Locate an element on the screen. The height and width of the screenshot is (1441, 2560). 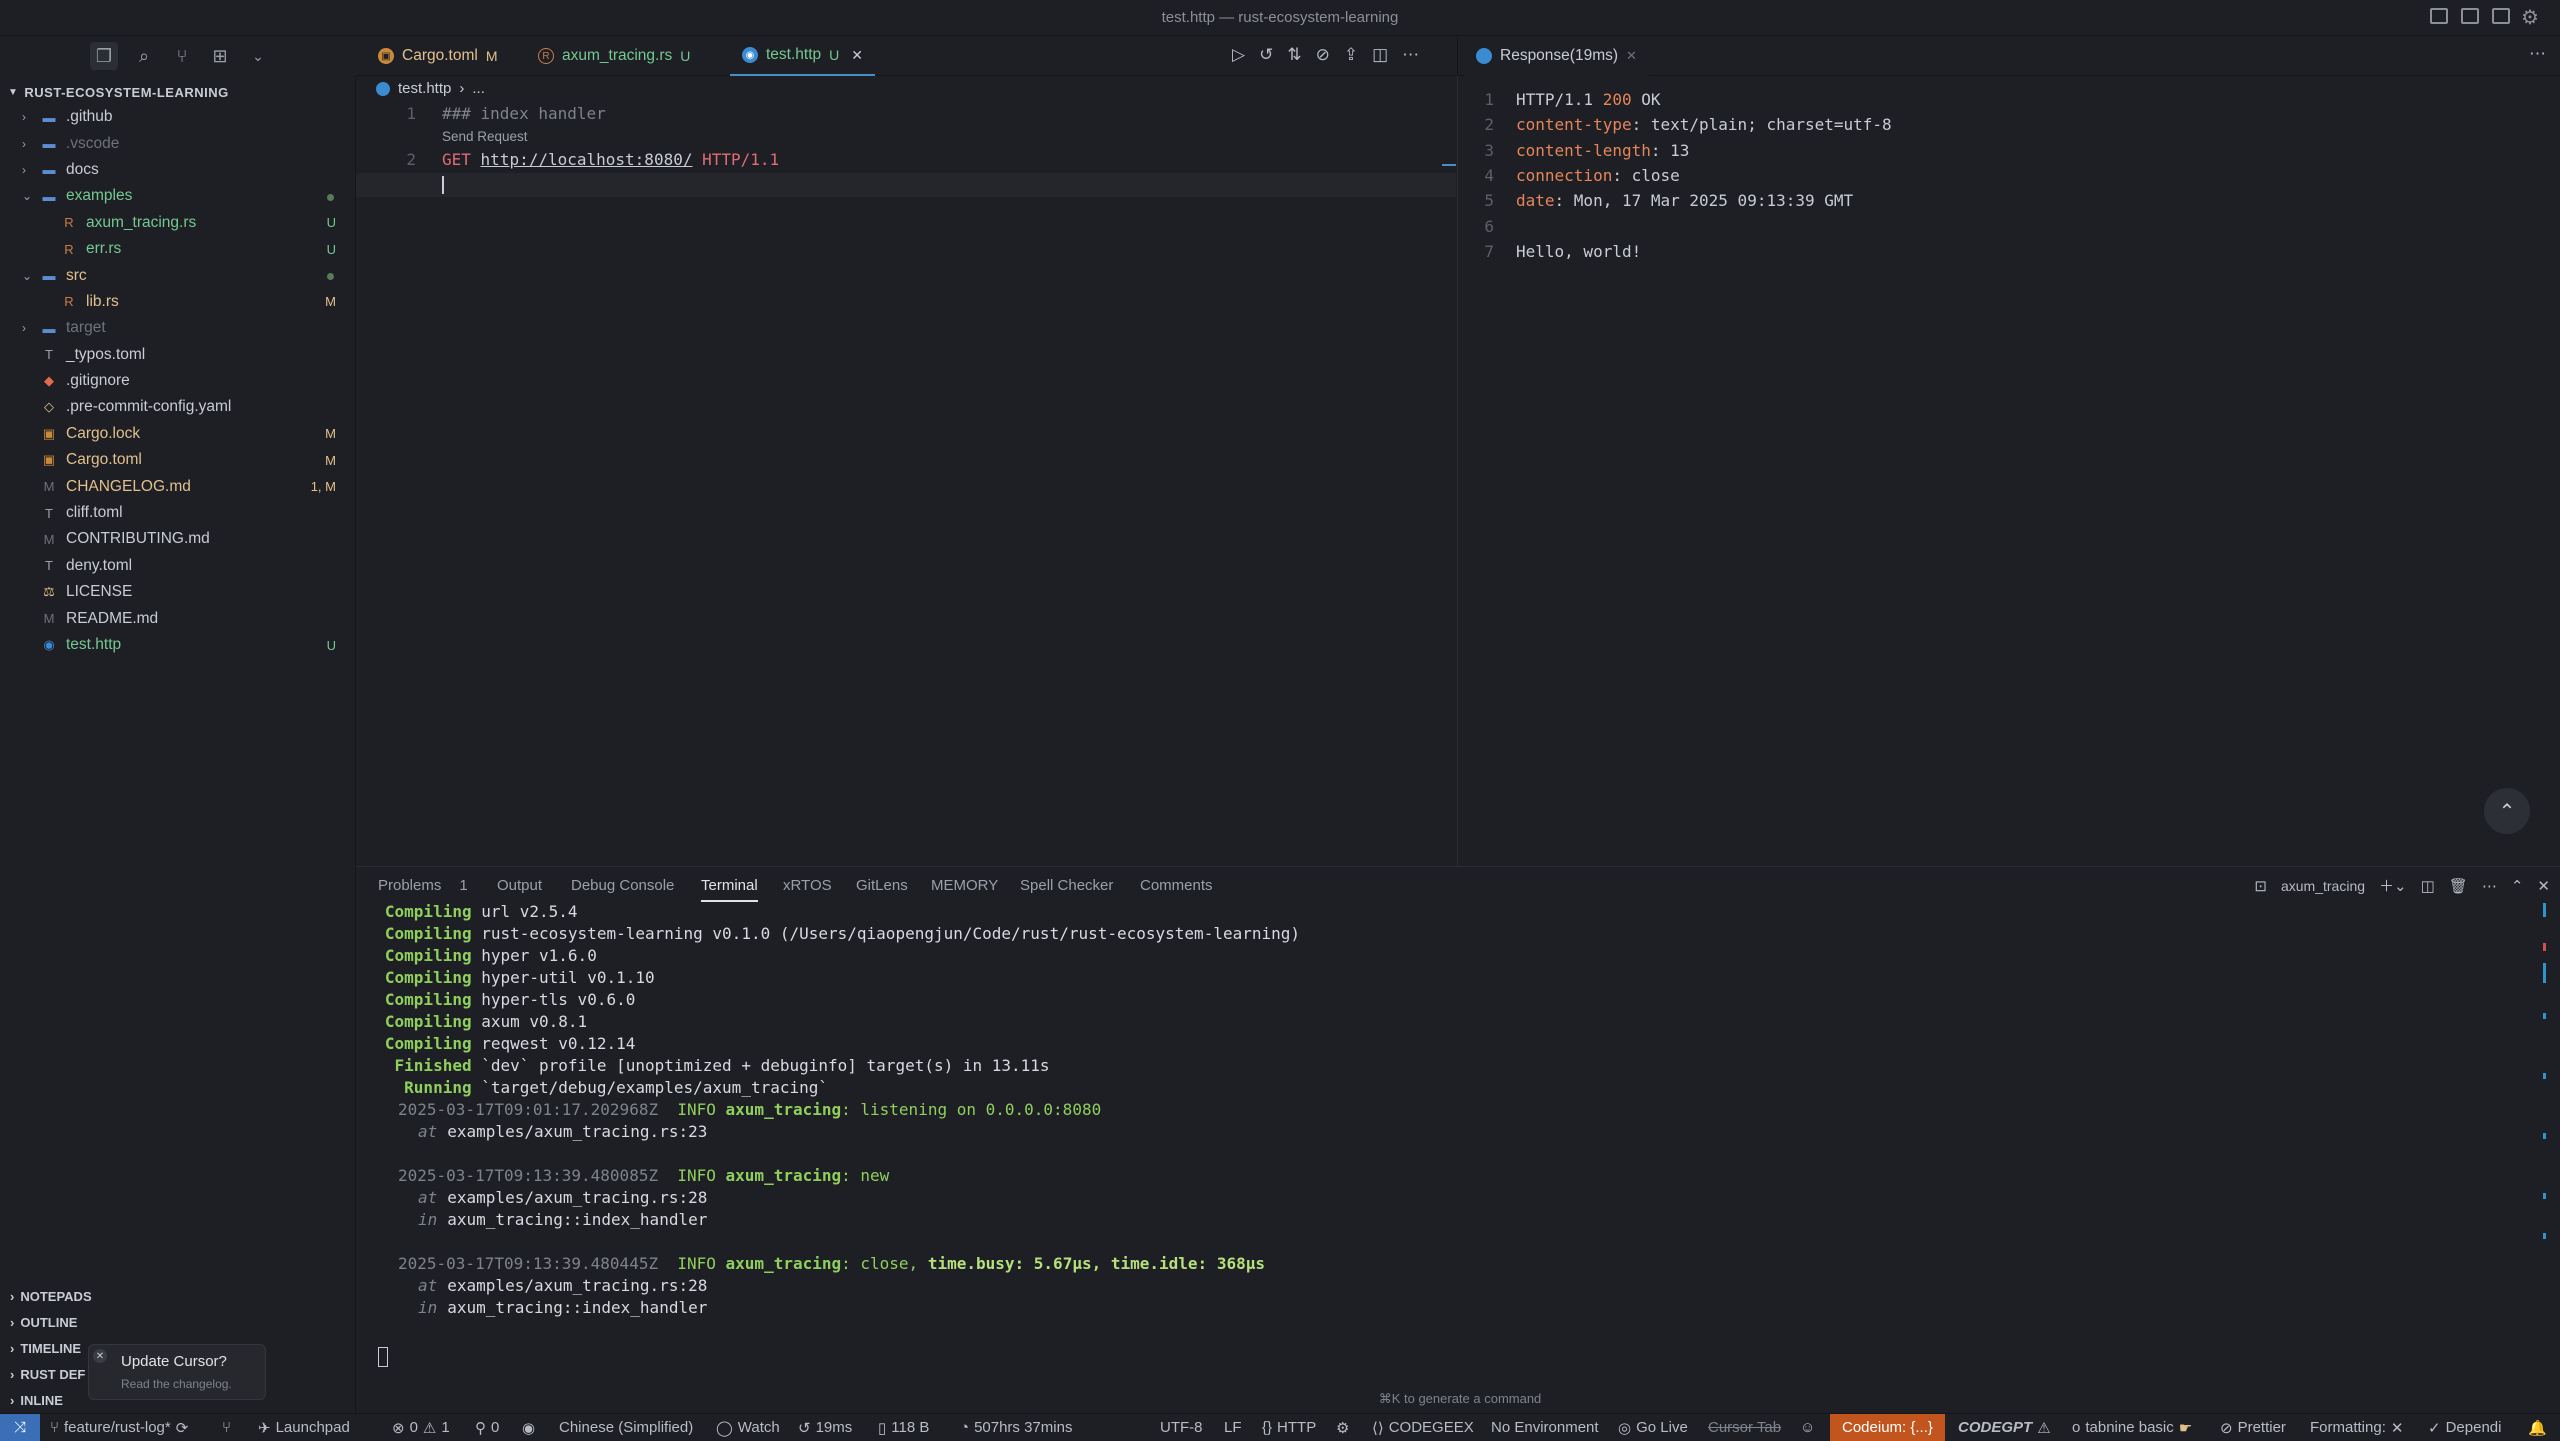
tab-response: Response(19ms) ✕ is located at coordinates (1556, 56).